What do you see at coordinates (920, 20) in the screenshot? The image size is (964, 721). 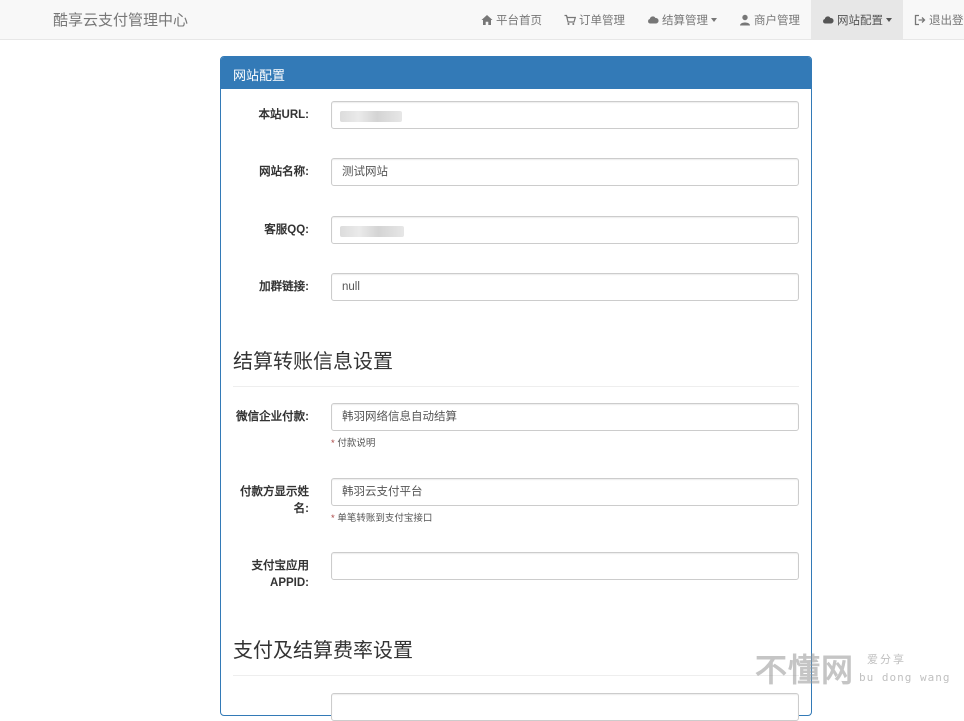 I see `logout-icon` at bounding box center [920, 20].